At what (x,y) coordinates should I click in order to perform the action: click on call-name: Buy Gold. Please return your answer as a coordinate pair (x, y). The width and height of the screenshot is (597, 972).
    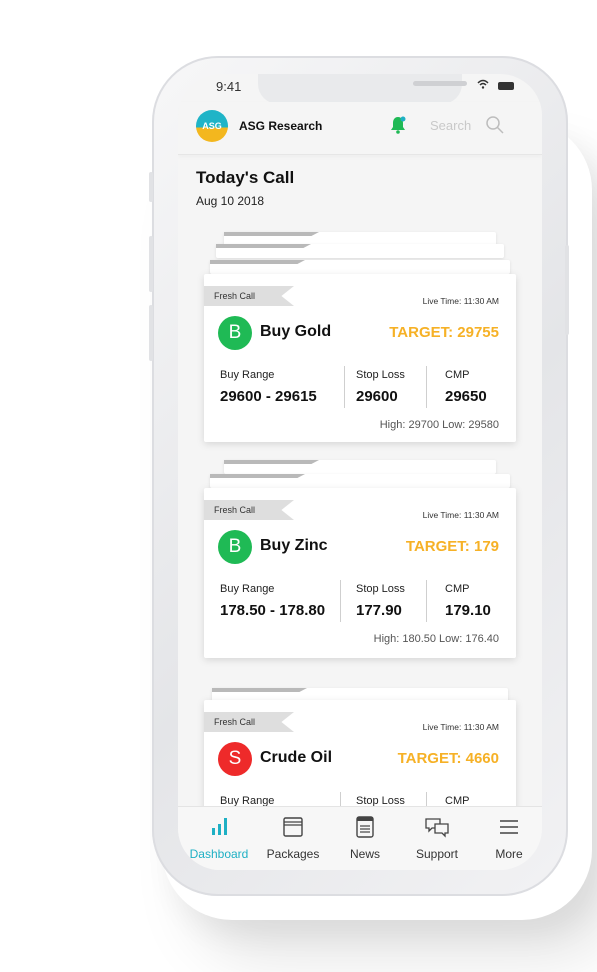
    Looking at the image, I should click on (296, 331).